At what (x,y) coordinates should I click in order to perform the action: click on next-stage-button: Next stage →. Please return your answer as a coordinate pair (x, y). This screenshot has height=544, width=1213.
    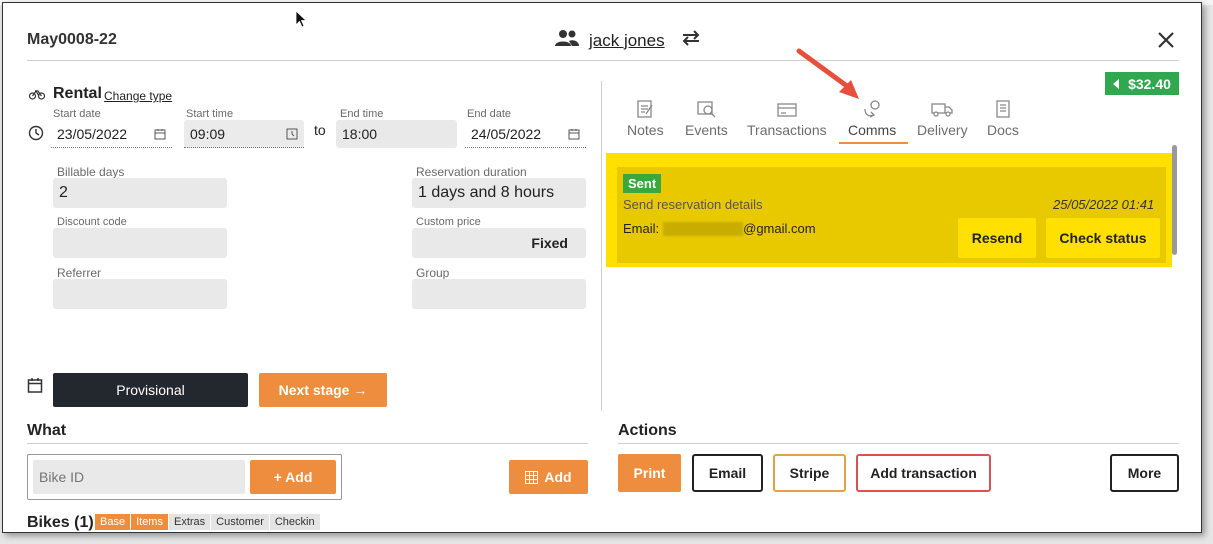
    Looking at the image, I should click on (323, 390).